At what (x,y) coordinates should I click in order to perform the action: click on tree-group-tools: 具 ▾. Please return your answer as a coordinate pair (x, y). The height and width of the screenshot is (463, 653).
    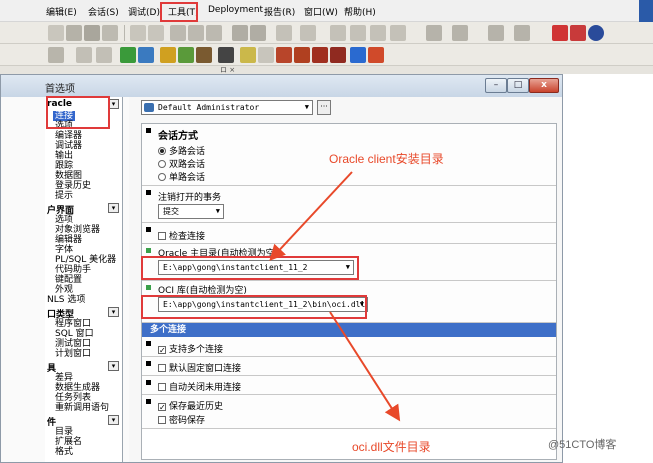
    Looking at the image, I should click on (83, 367).